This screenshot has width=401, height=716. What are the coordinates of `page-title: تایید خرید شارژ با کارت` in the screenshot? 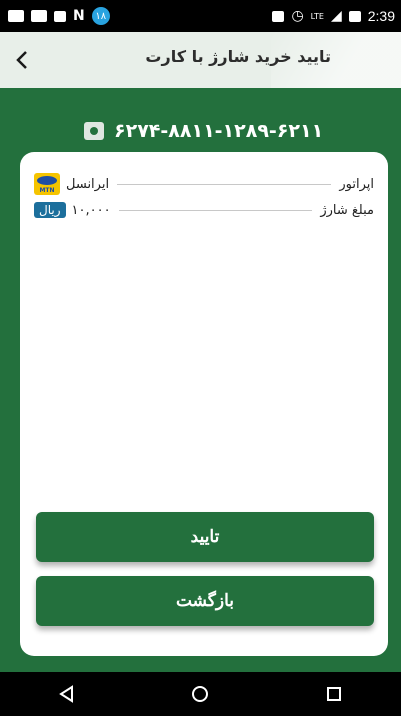 It's located at (238, 56).